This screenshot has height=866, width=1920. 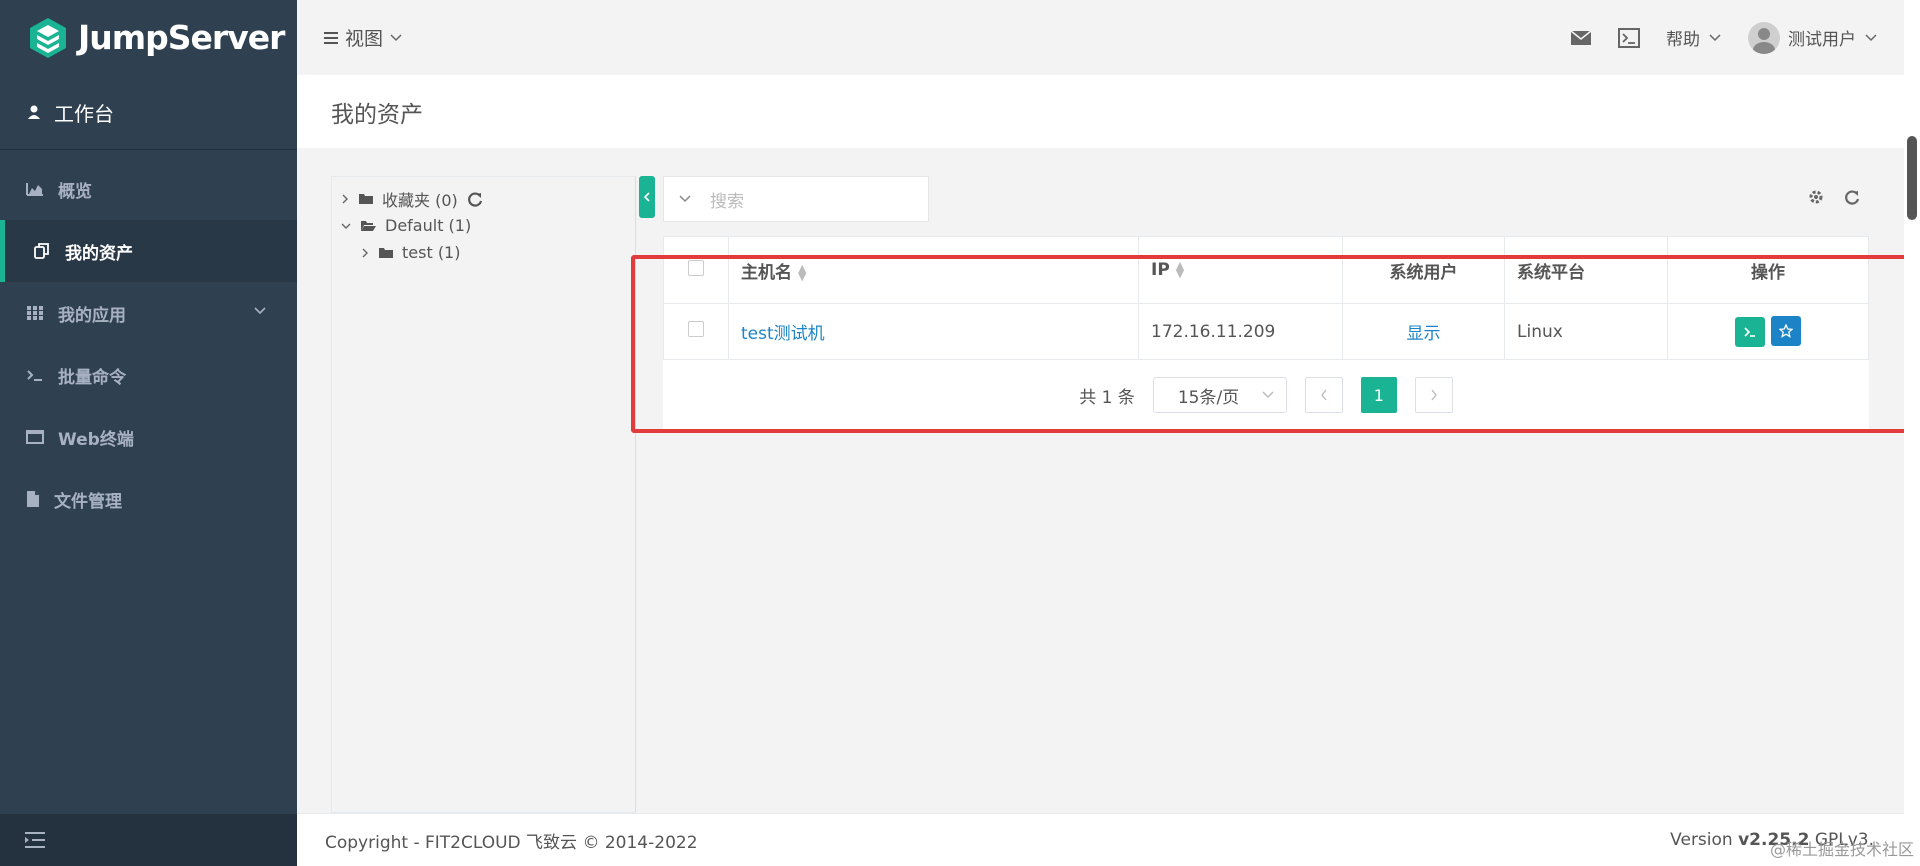 What do you see at coordinates (96, 439) in the screenshot?
I see `sidebar-item-label: Web终端` at bounding box center [96, 439].